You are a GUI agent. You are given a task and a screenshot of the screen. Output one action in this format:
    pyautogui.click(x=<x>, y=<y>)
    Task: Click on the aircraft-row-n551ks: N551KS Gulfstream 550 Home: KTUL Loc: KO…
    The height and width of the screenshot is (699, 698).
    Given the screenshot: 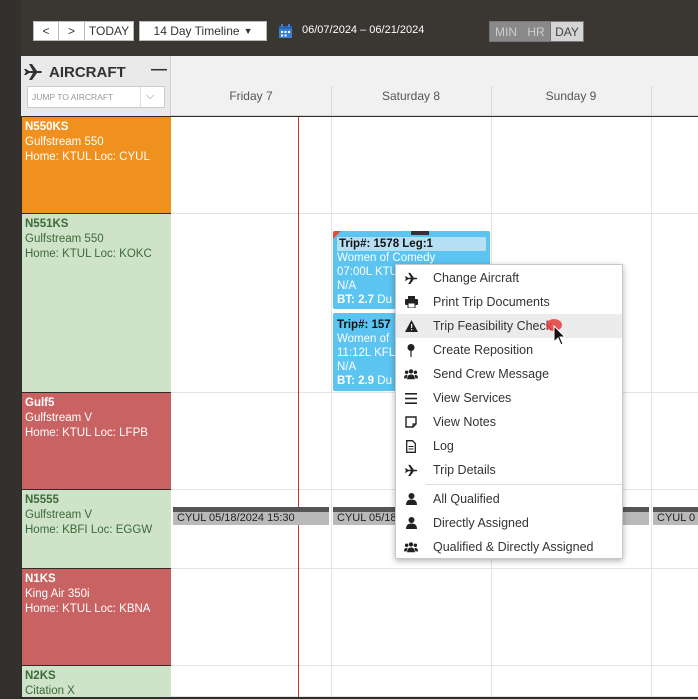 What is the action you would take?
    pyautogui.click(x=96, y=303)
    